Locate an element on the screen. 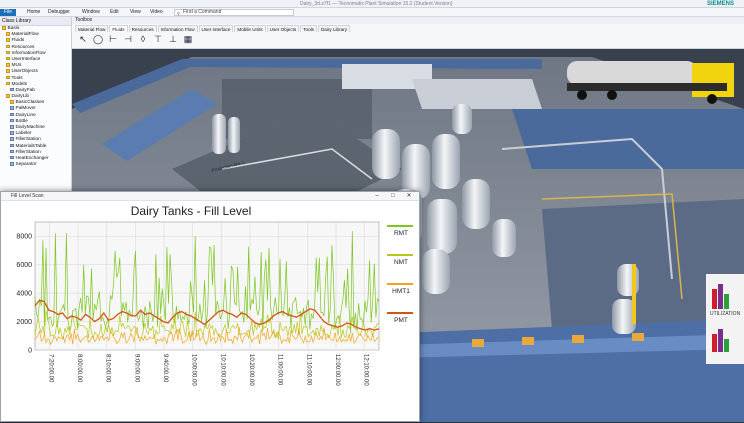 The width and height of the screenshot is (744, 423). library-item-label: UserInterface is located at coordinates (26, 59).